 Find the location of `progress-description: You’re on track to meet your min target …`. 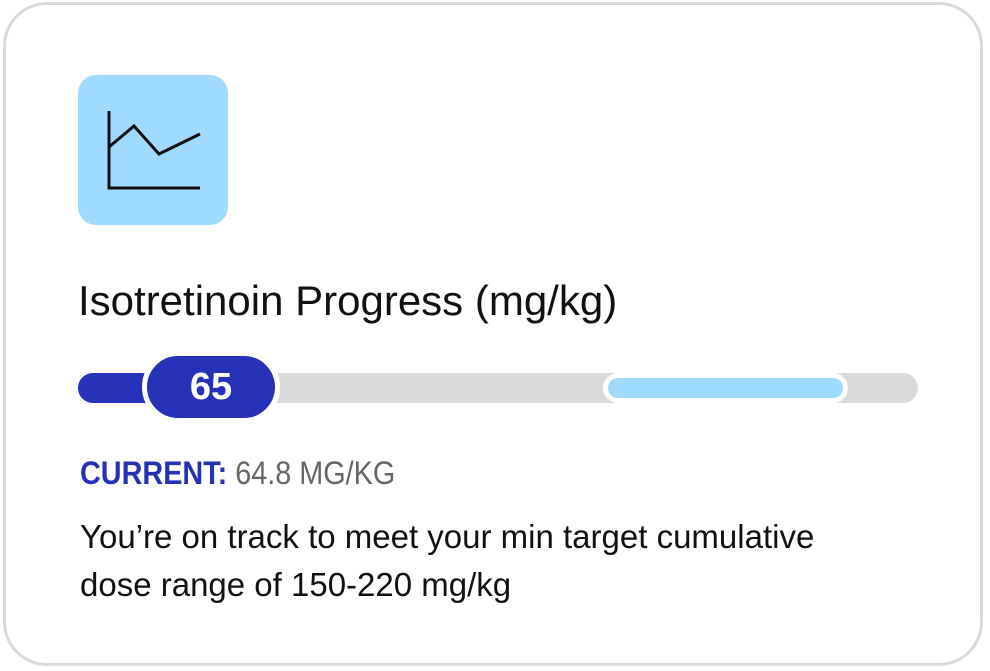

progress-description: You’re on track to meet your min target … is located at coordinates (447, 560).